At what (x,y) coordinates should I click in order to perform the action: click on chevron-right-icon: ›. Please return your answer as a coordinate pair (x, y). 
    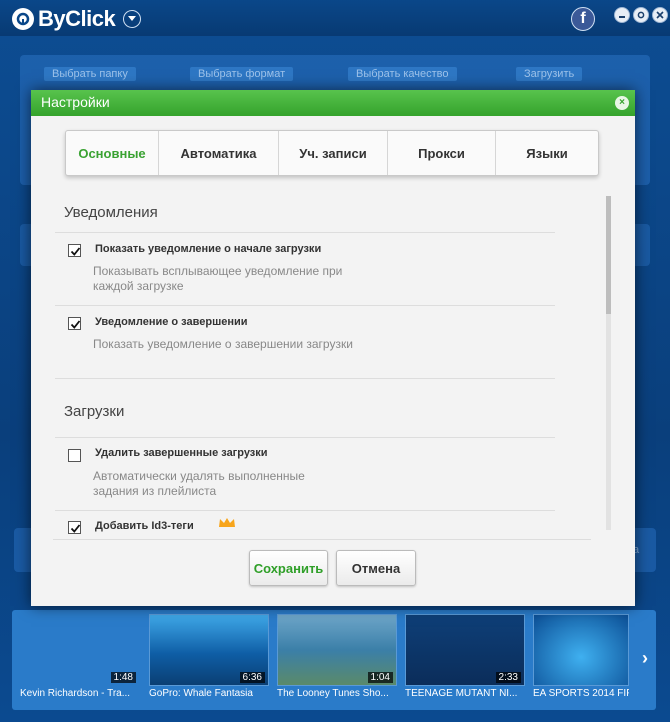
    Looking at the image, I should click on (645, 658).